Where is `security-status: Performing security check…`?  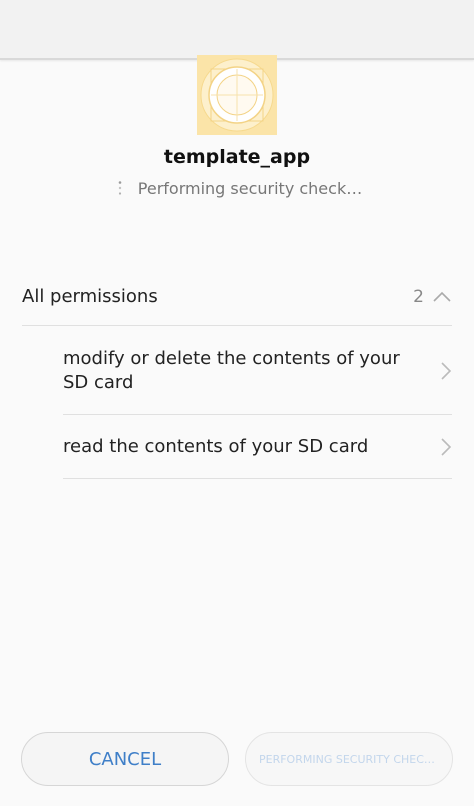 security-status: Performing security check… is located at coordinates (237, 188).